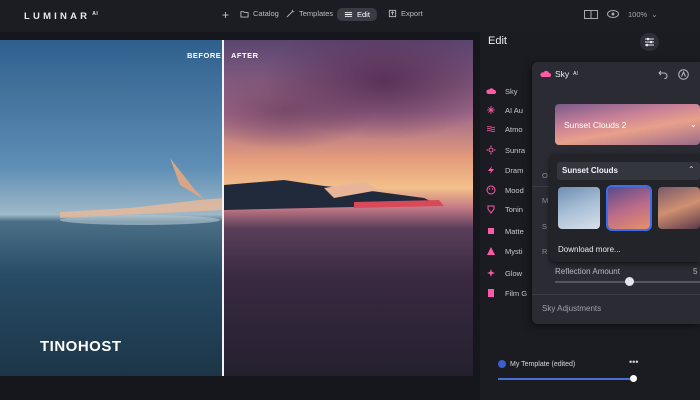 Image resolution: width=700 pixels, height=400 pixels. I want to click on eye-icon, so click(613, 14).